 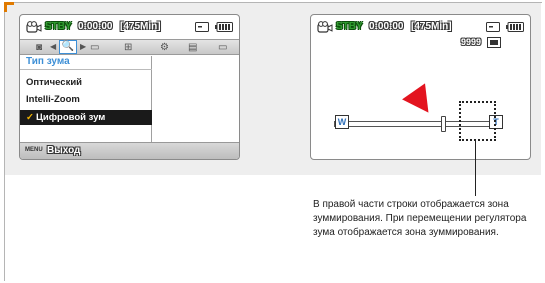 I want to click on zoom-search-icon: 🔍, so click(x=68, y=47).